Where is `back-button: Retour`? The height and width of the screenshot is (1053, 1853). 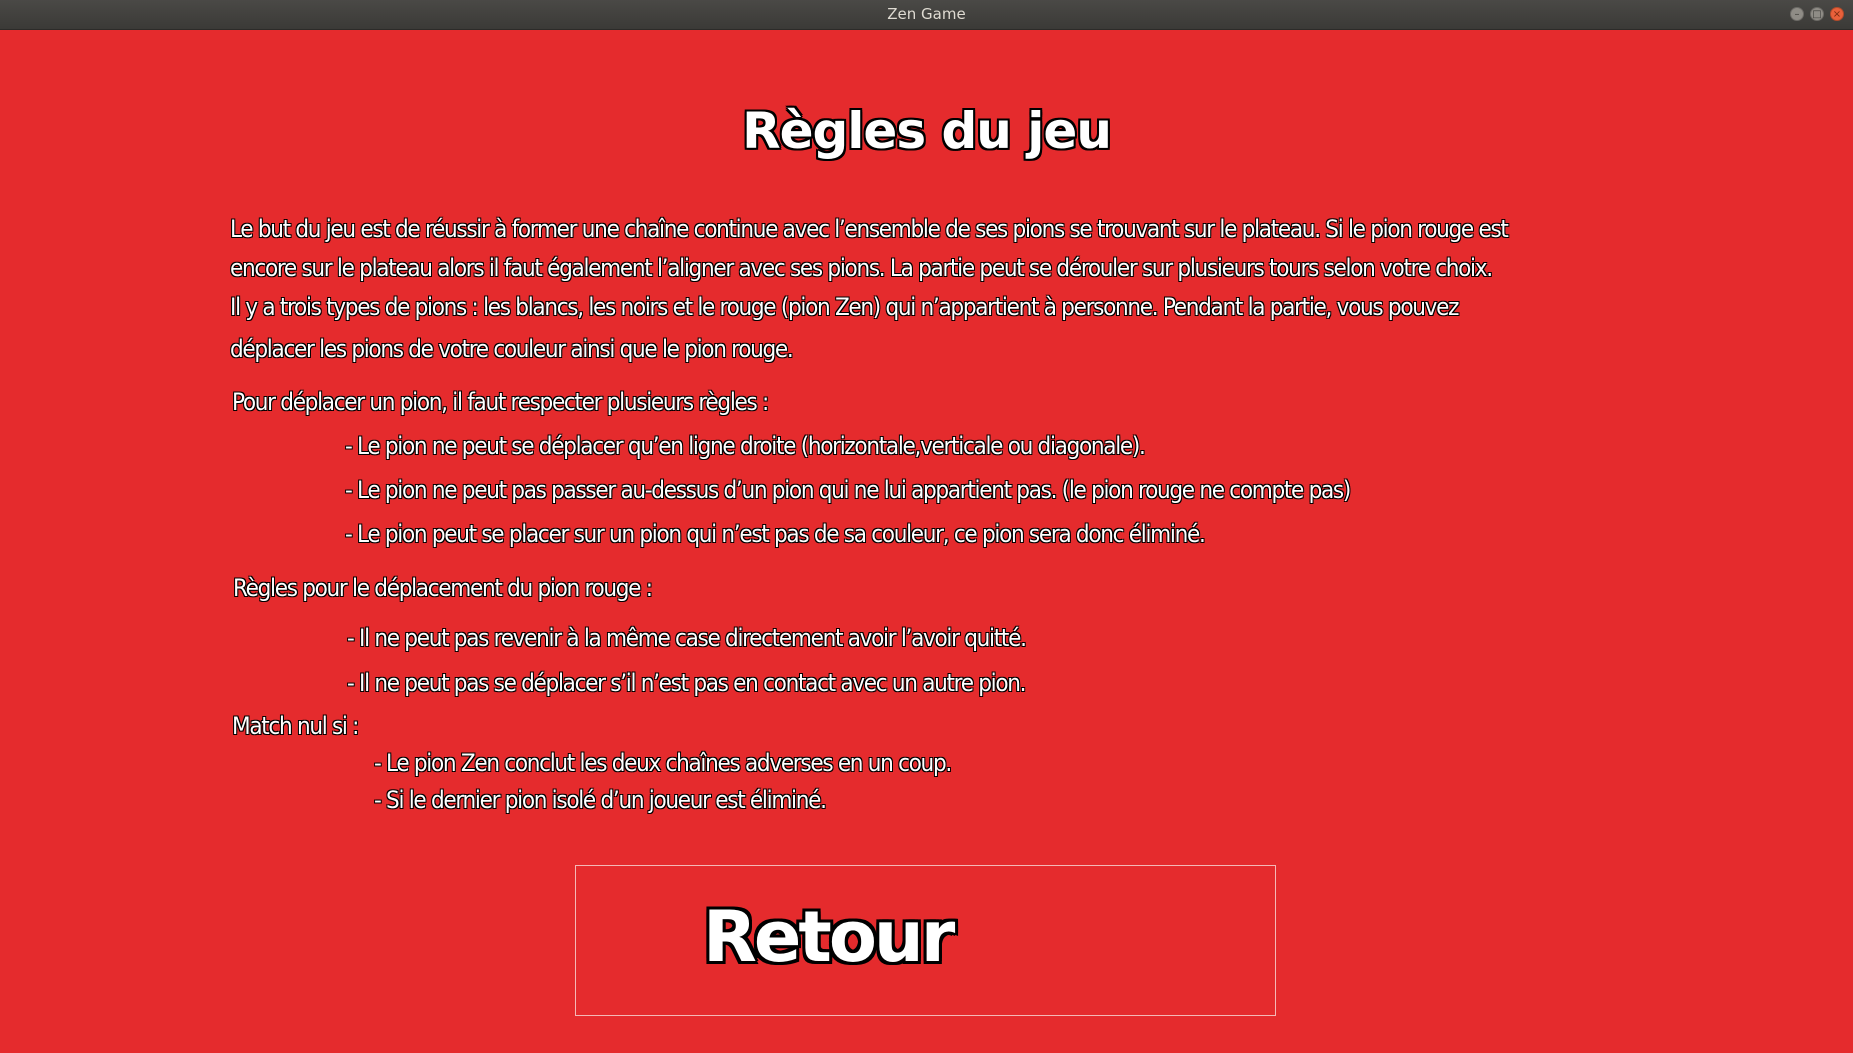
back-button: Retour is located at coordinates (925, 940).